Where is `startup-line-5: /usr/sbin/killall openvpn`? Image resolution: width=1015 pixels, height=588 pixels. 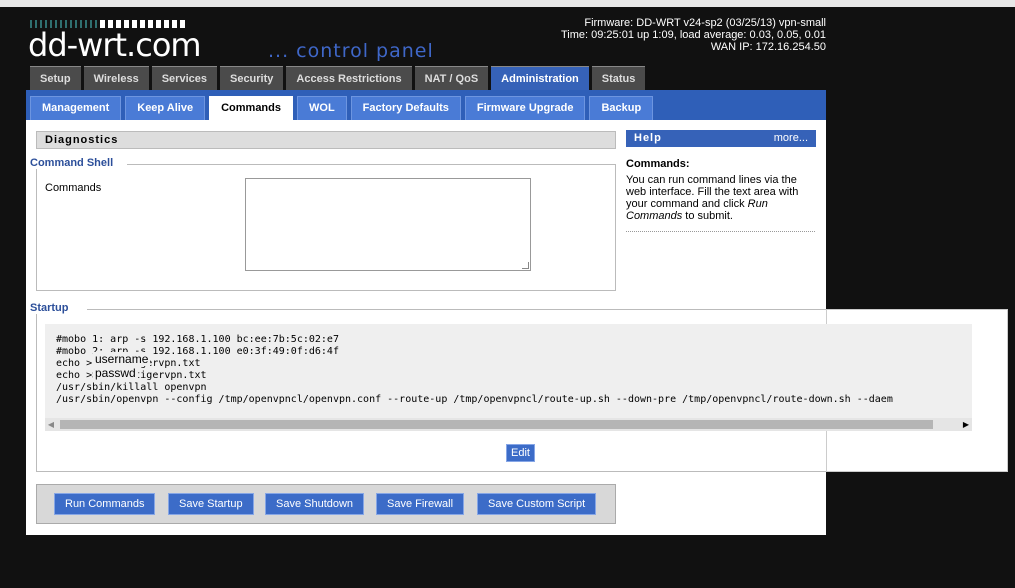
startup-line-5: /usr/sbin/killall openvpn is located at coordinates (131, 387).